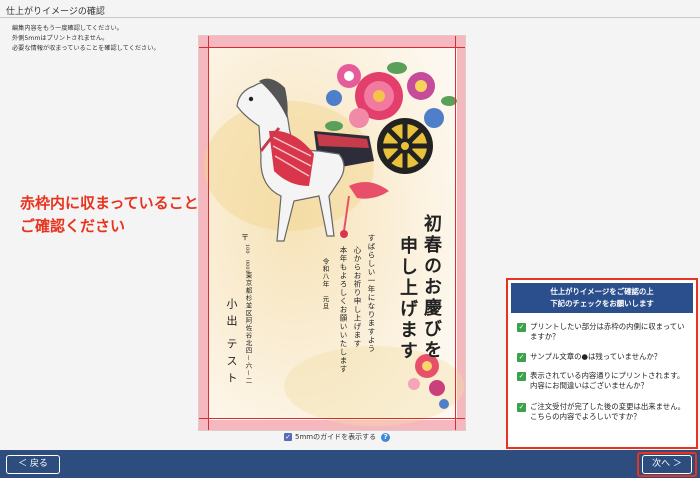 The height and width of the screenshot is (500, 700). Describe the element at coordinates (231, 315) in the screenshot. I see `sender-name: 小出` at that location.